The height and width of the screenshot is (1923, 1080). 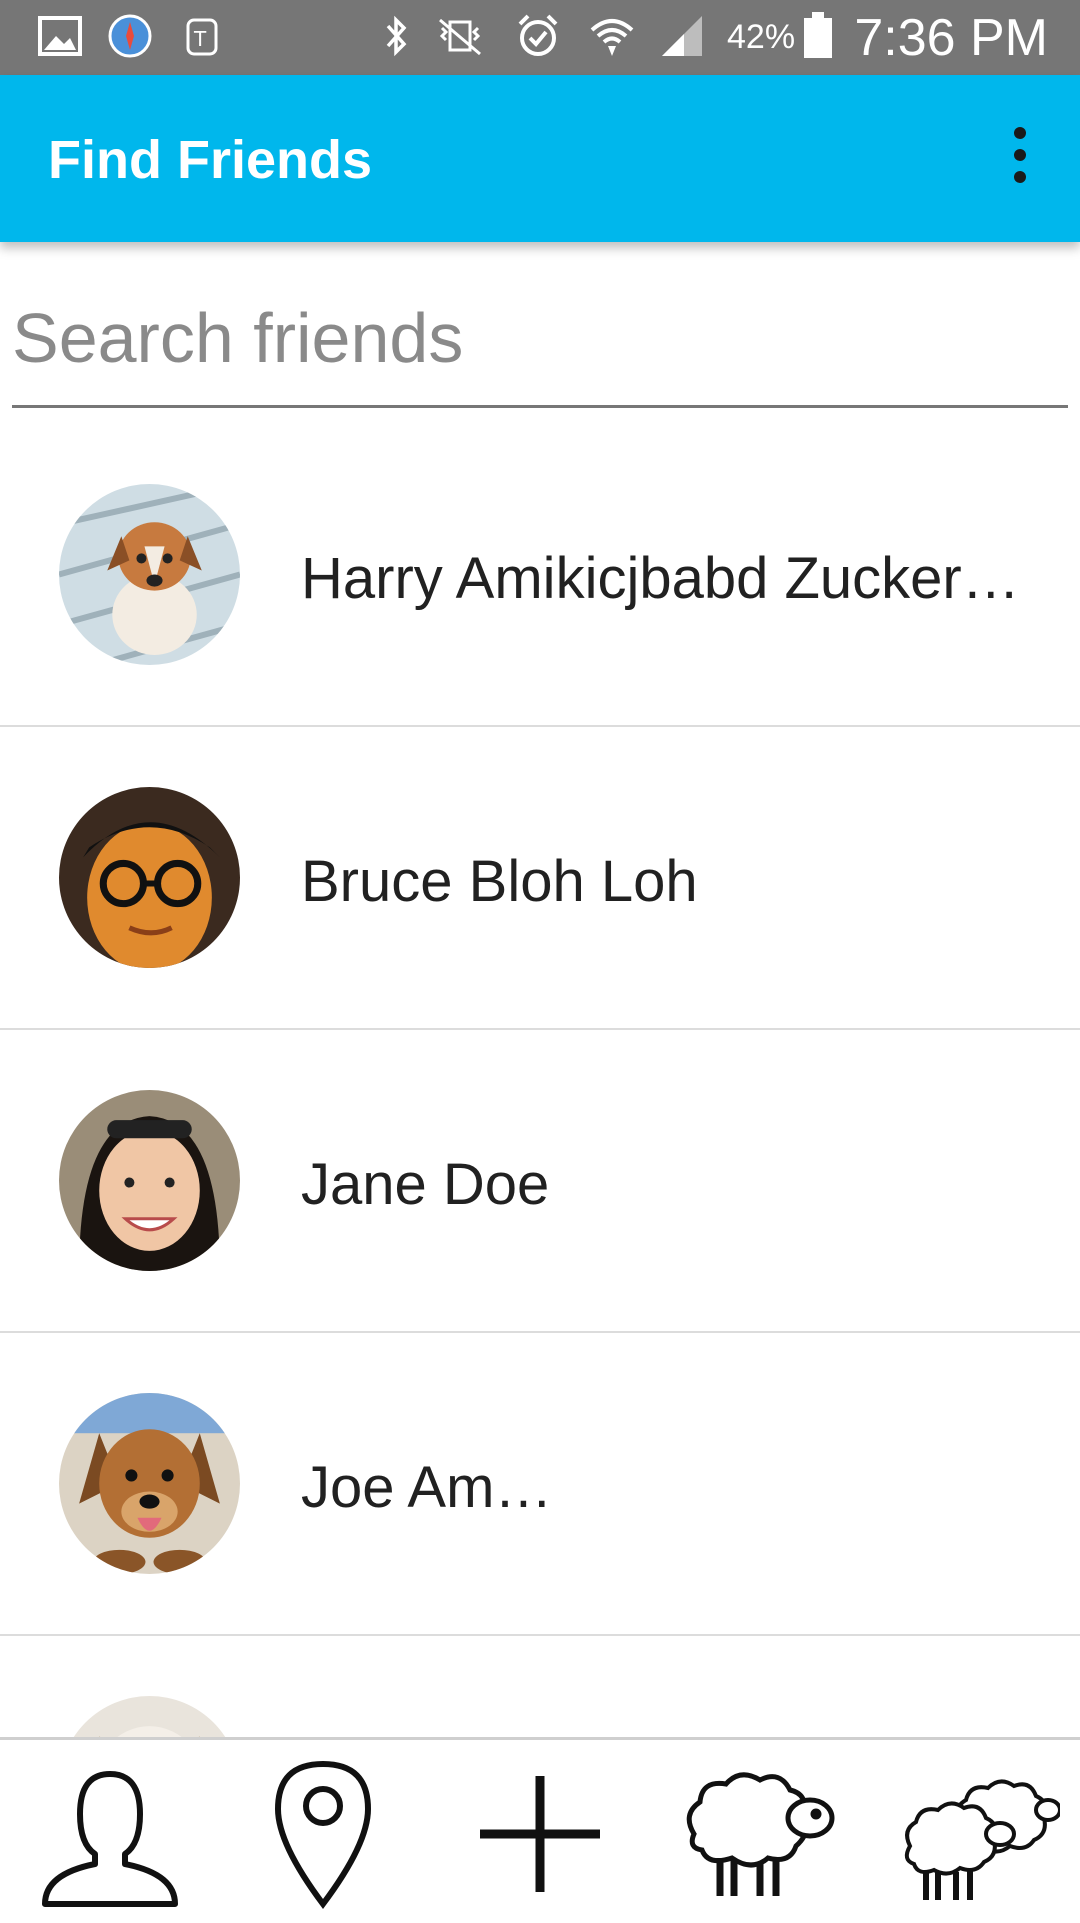 I want to click on tmobile-icon: T, so click(x=204, y=36).